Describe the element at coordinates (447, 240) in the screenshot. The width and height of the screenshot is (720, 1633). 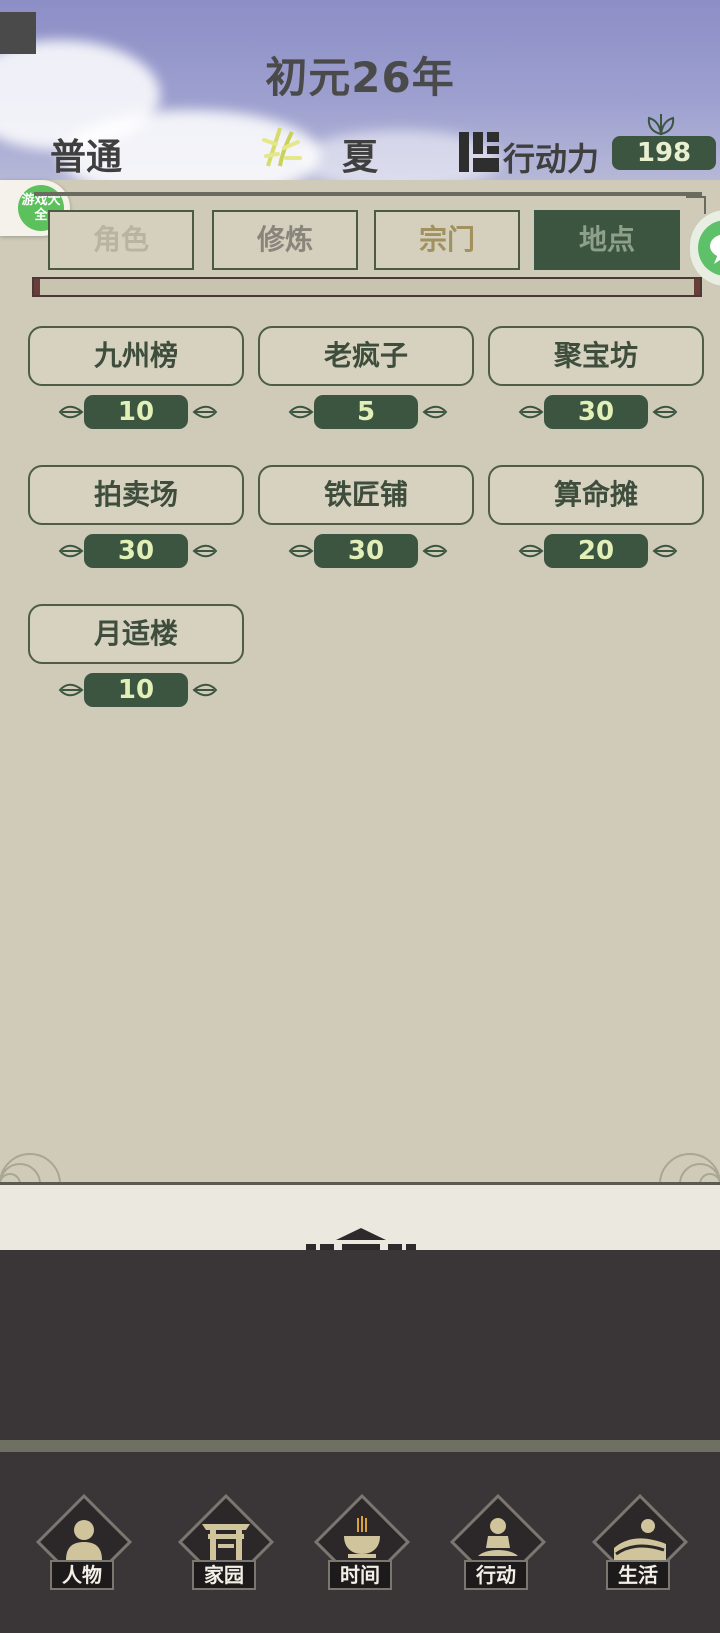
I see `tab-sect: 宗门` at that location.